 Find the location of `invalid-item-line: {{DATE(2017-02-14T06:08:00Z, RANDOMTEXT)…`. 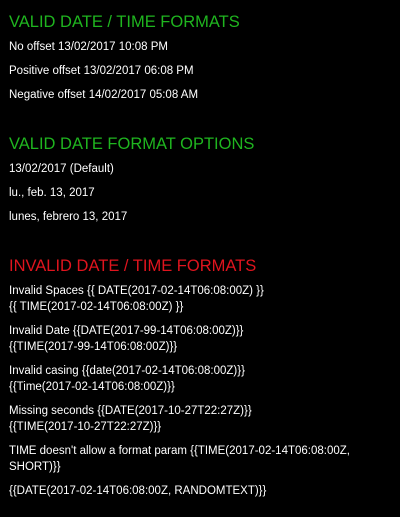

invalid-item-line: {{DATE(2017-02-14T06:08:00Z, RANDOMTEXT)… is located at coordinates (138, 491).